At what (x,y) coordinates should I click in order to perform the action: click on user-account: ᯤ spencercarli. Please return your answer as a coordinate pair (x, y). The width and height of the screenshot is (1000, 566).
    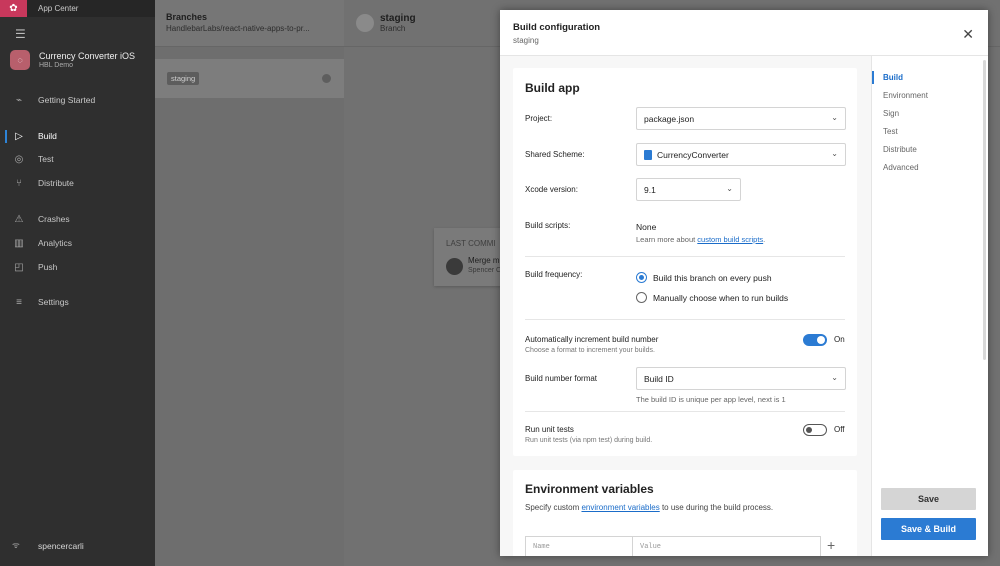
    Looking at the image, I should click on (48, 545).